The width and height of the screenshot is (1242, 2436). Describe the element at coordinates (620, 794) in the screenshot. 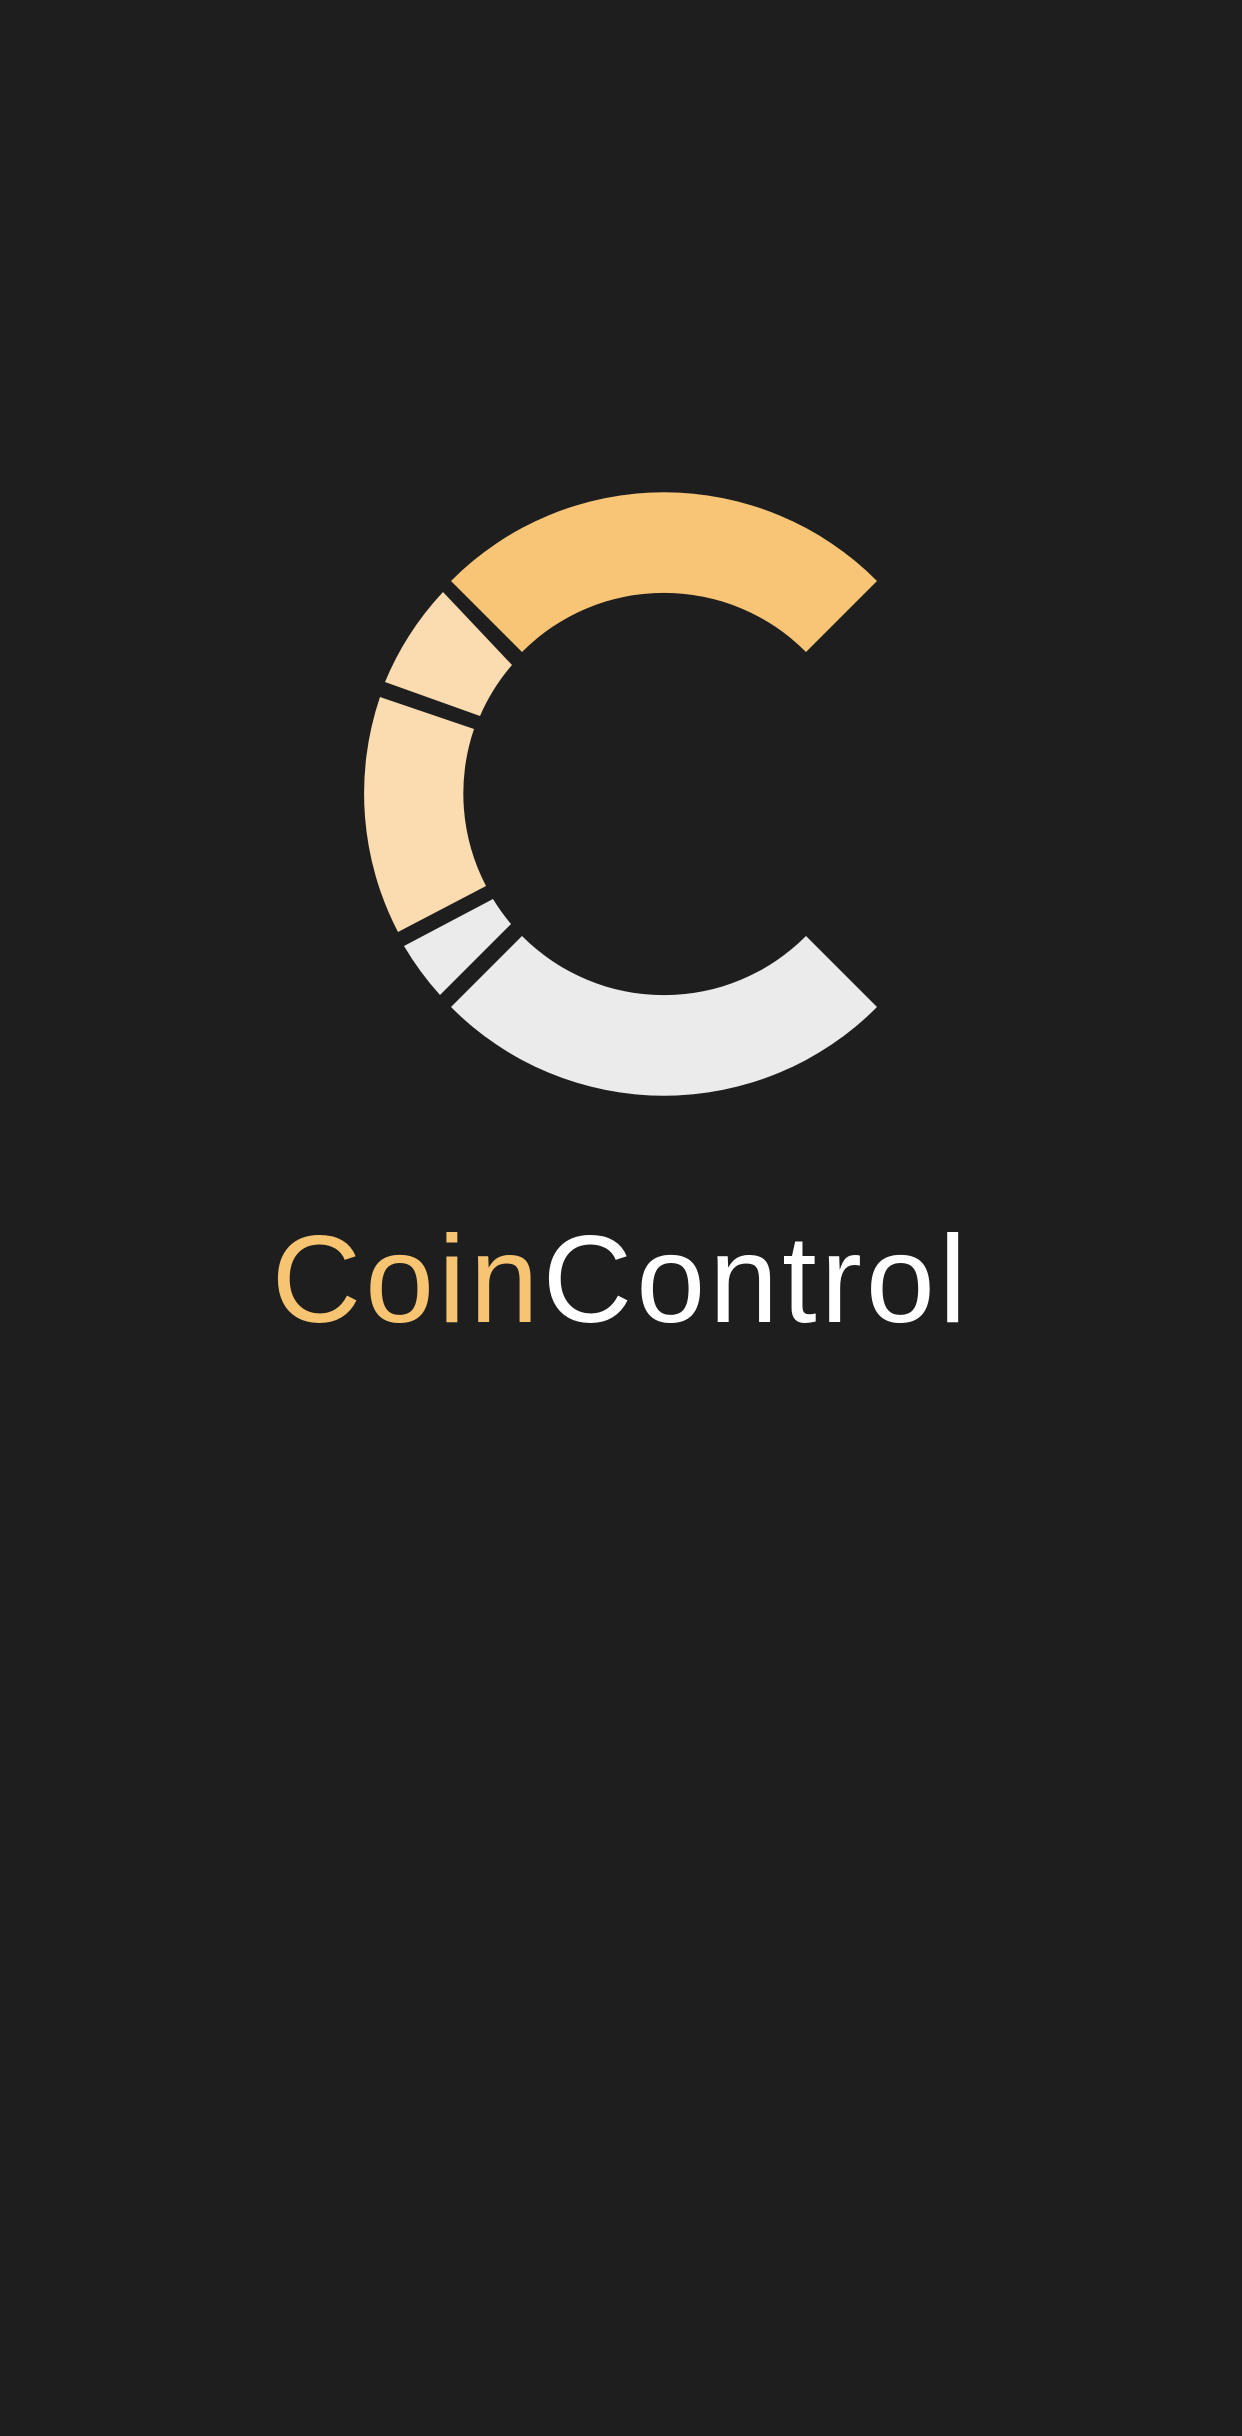

I see `coincontrol-logo-icon` at that location.